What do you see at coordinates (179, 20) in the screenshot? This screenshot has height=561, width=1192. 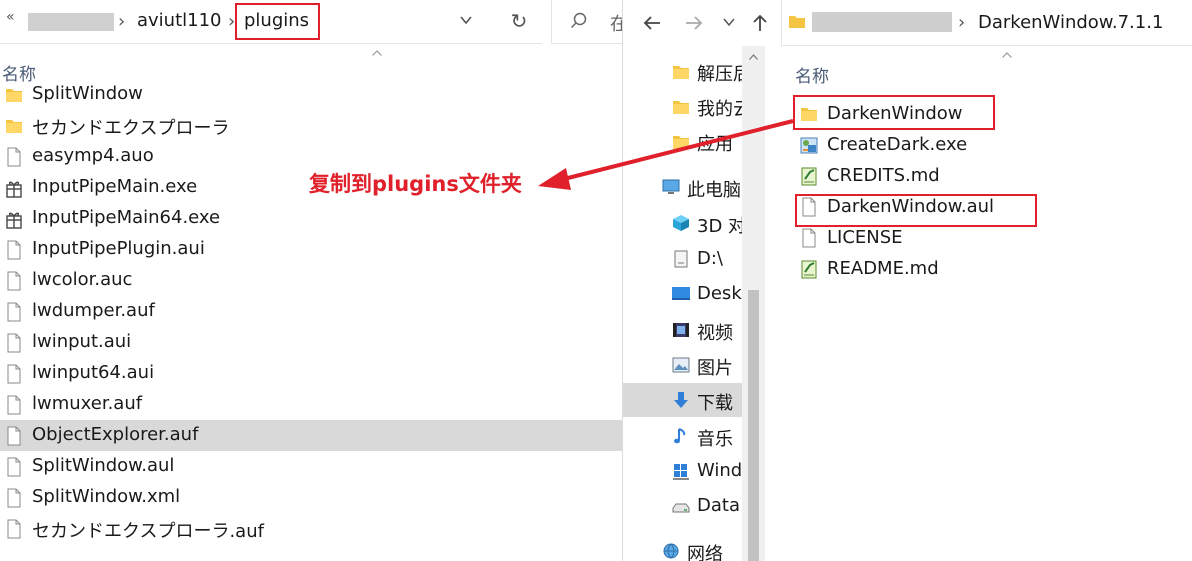 I see `breadcrumb-aviutl110: aviutl110` at bounding box center [179, 20].